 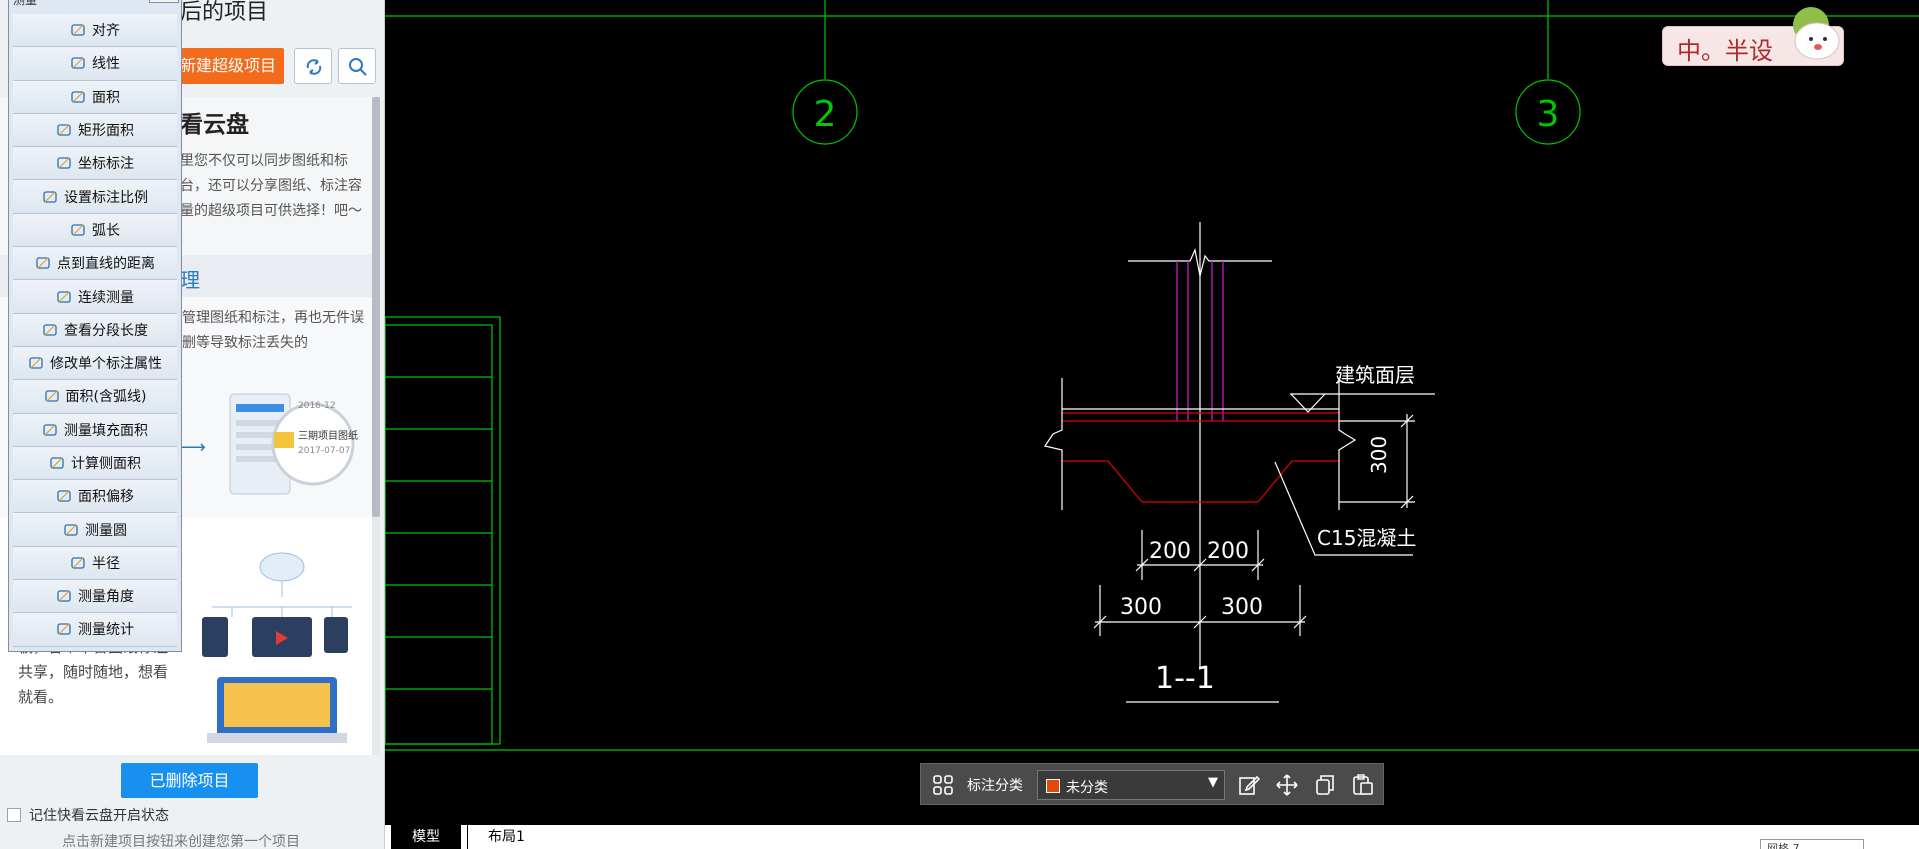 I want to click on device-date-label-top: 2016-12, so click(x=317, y=406).